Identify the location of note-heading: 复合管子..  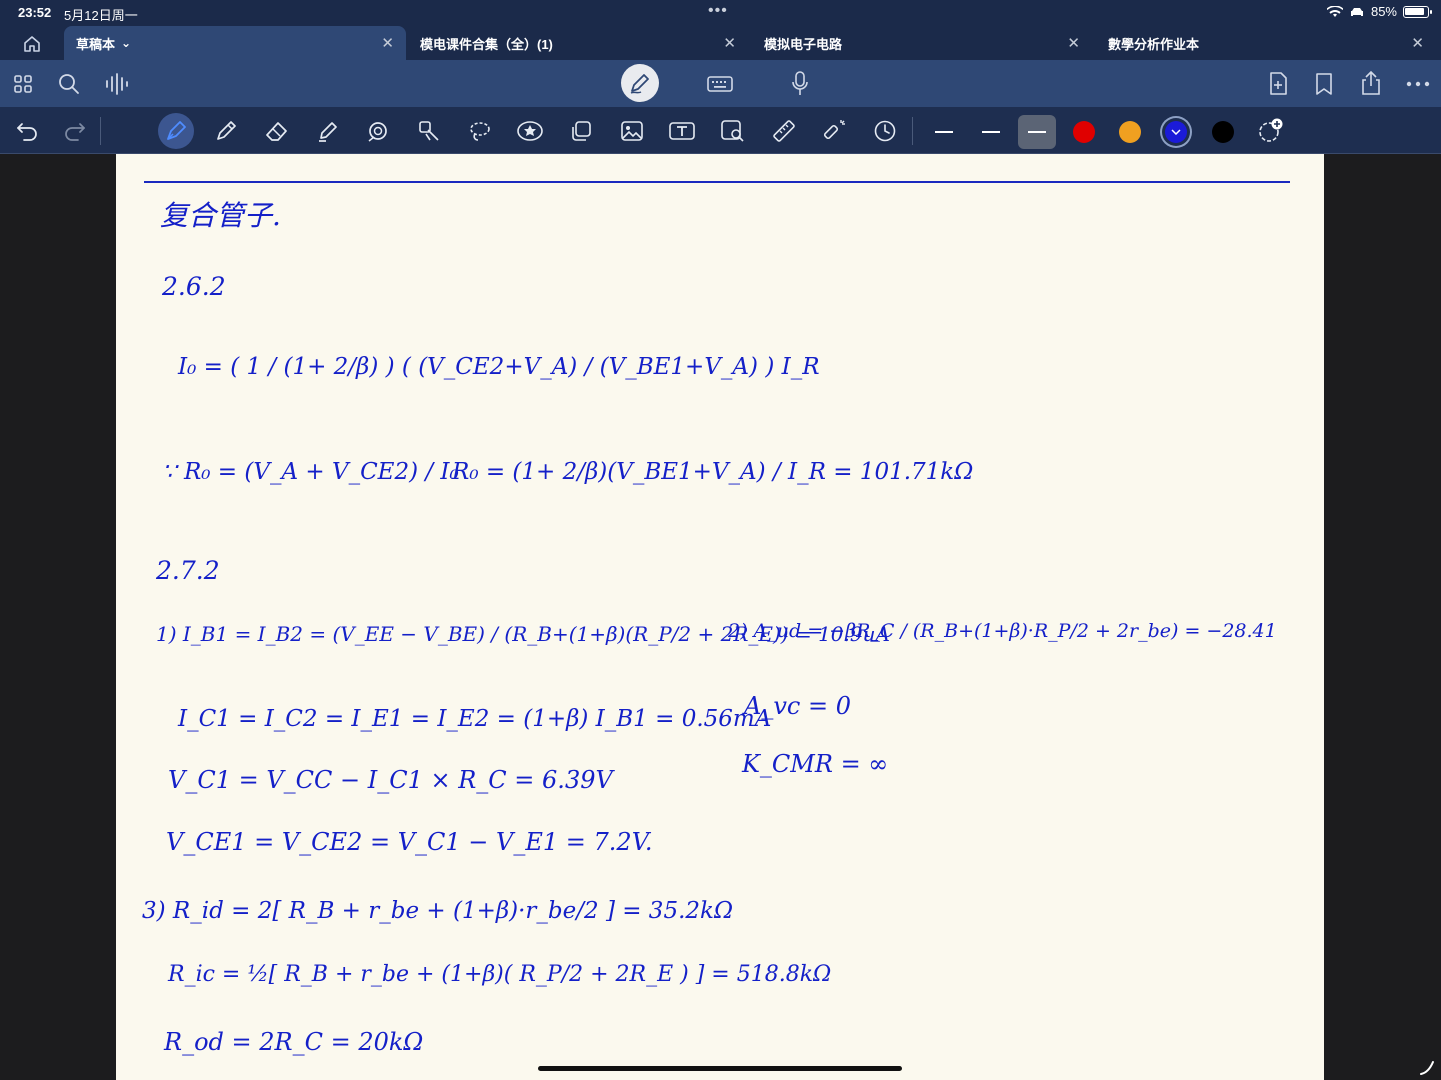
(220, 215).